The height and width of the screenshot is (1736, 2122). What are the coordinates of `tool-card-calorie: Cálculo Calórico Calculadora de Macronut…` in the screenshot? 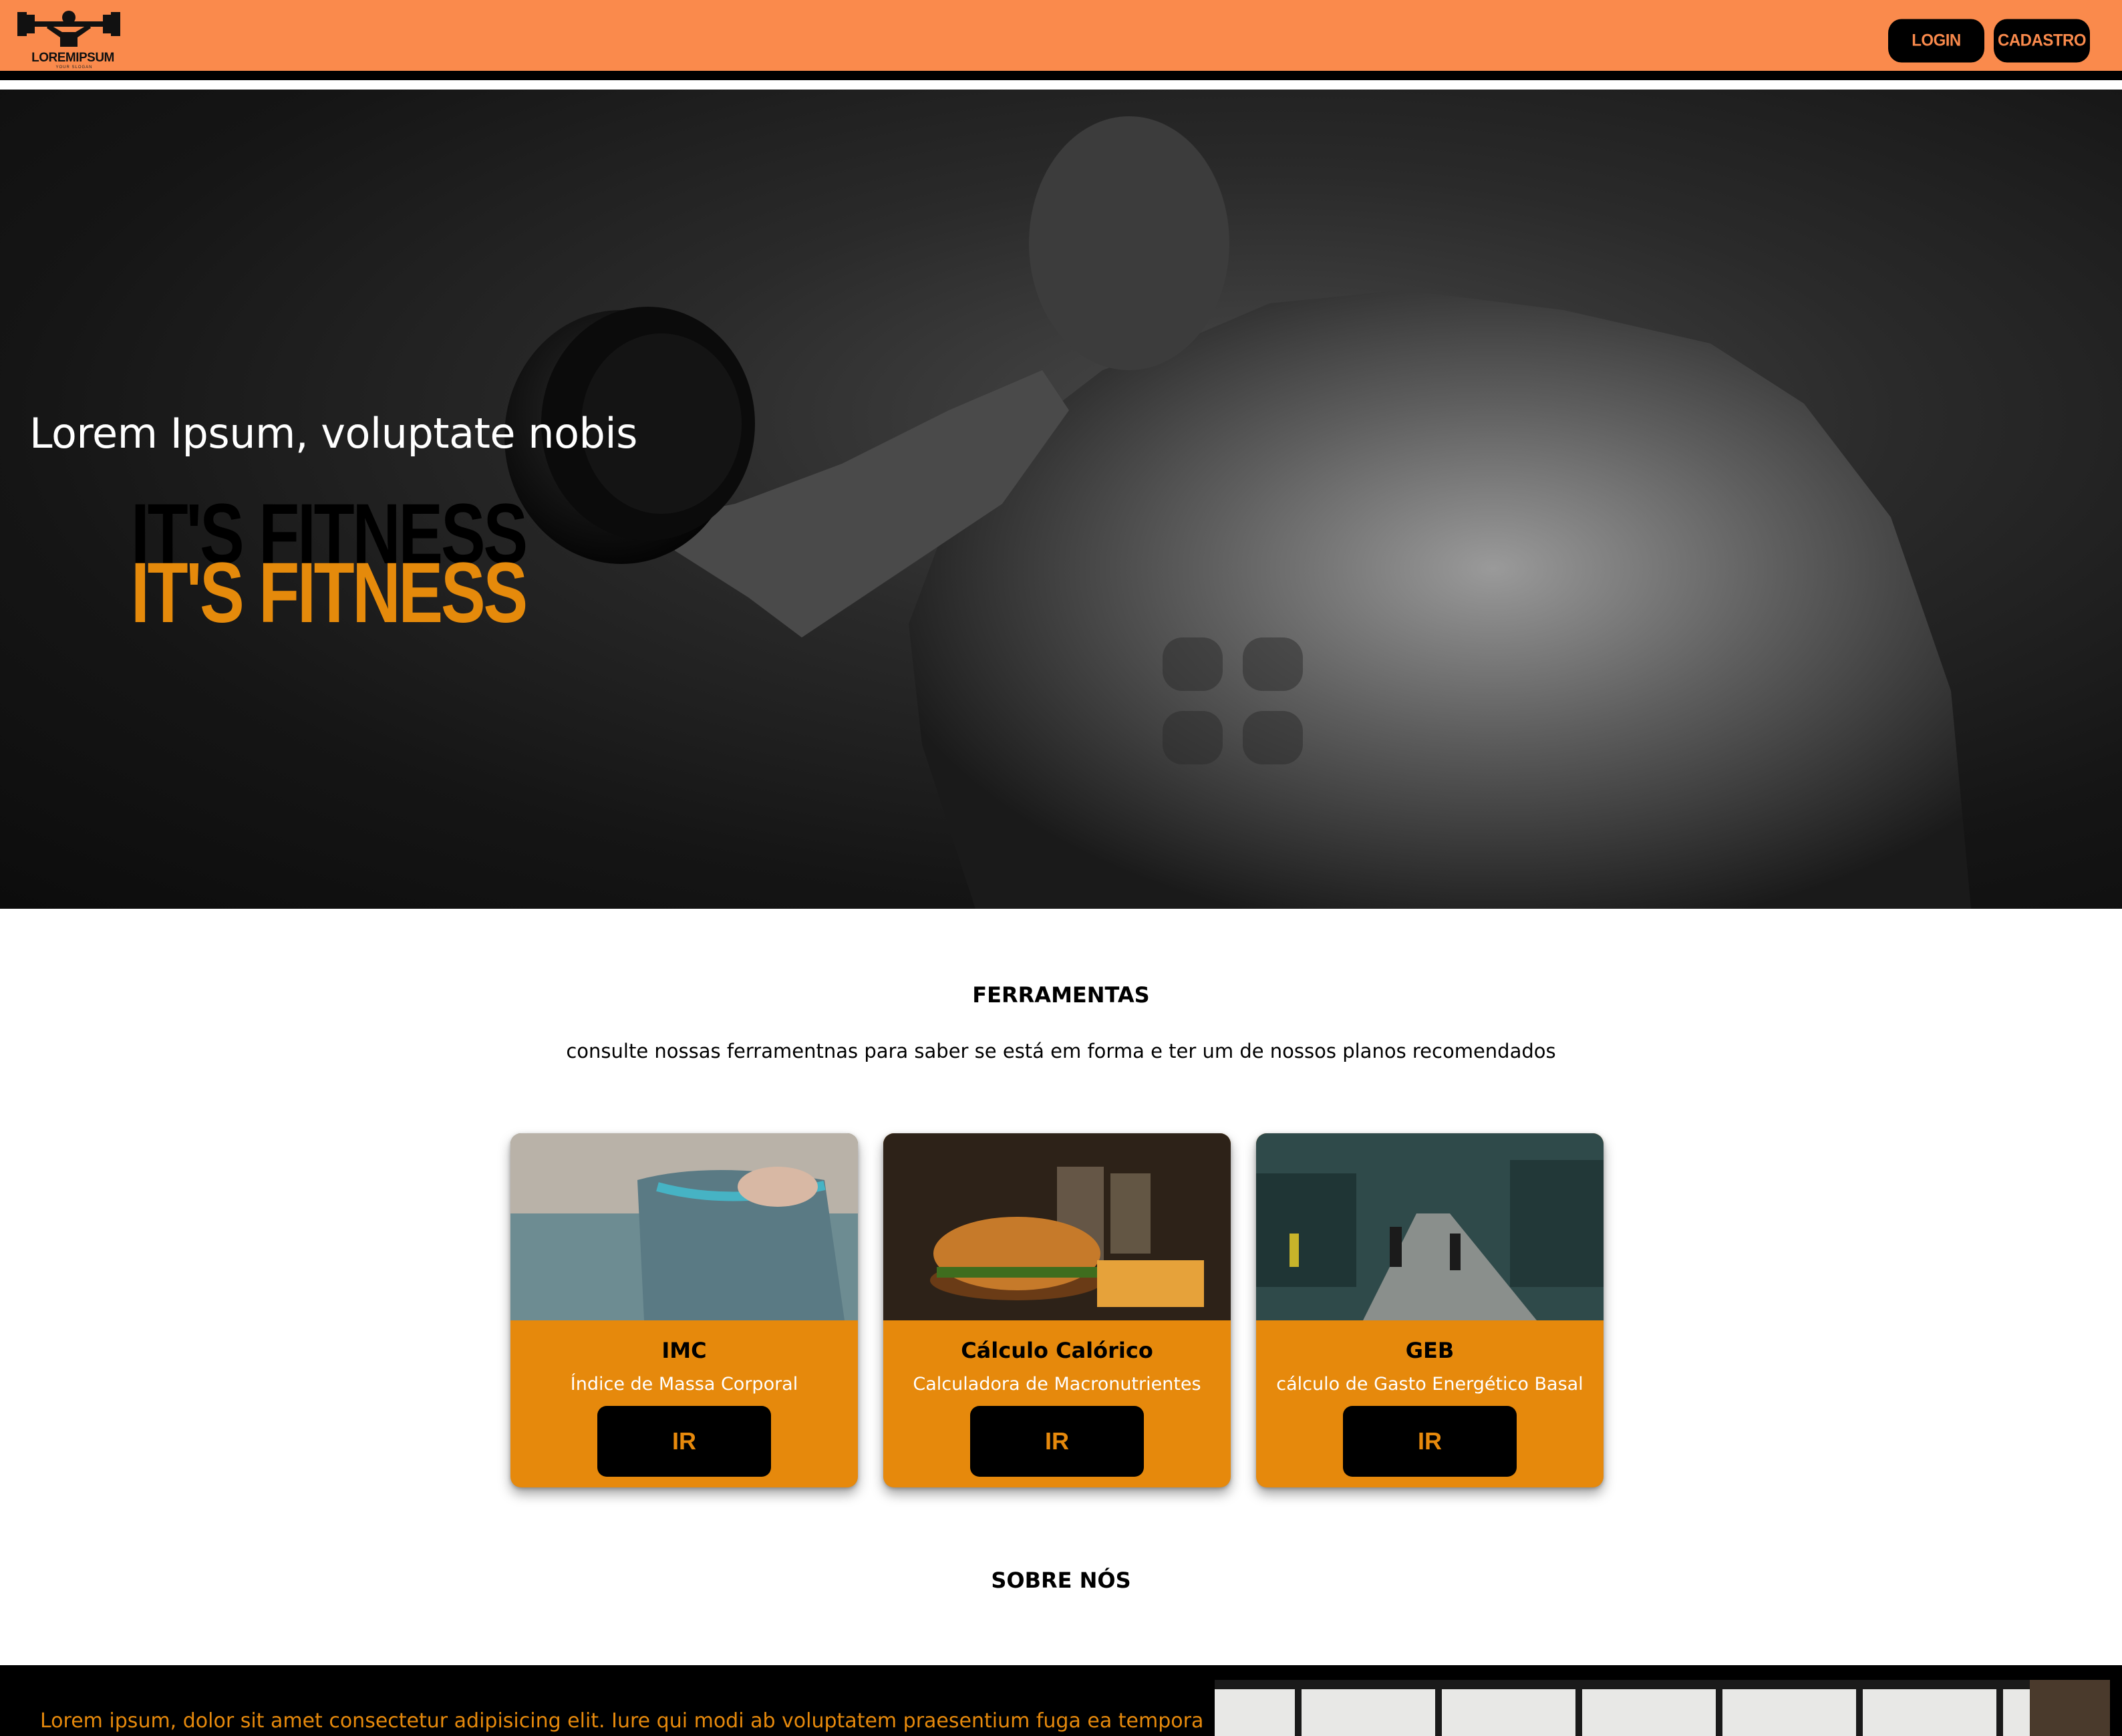 It's located at (1057, 1310).